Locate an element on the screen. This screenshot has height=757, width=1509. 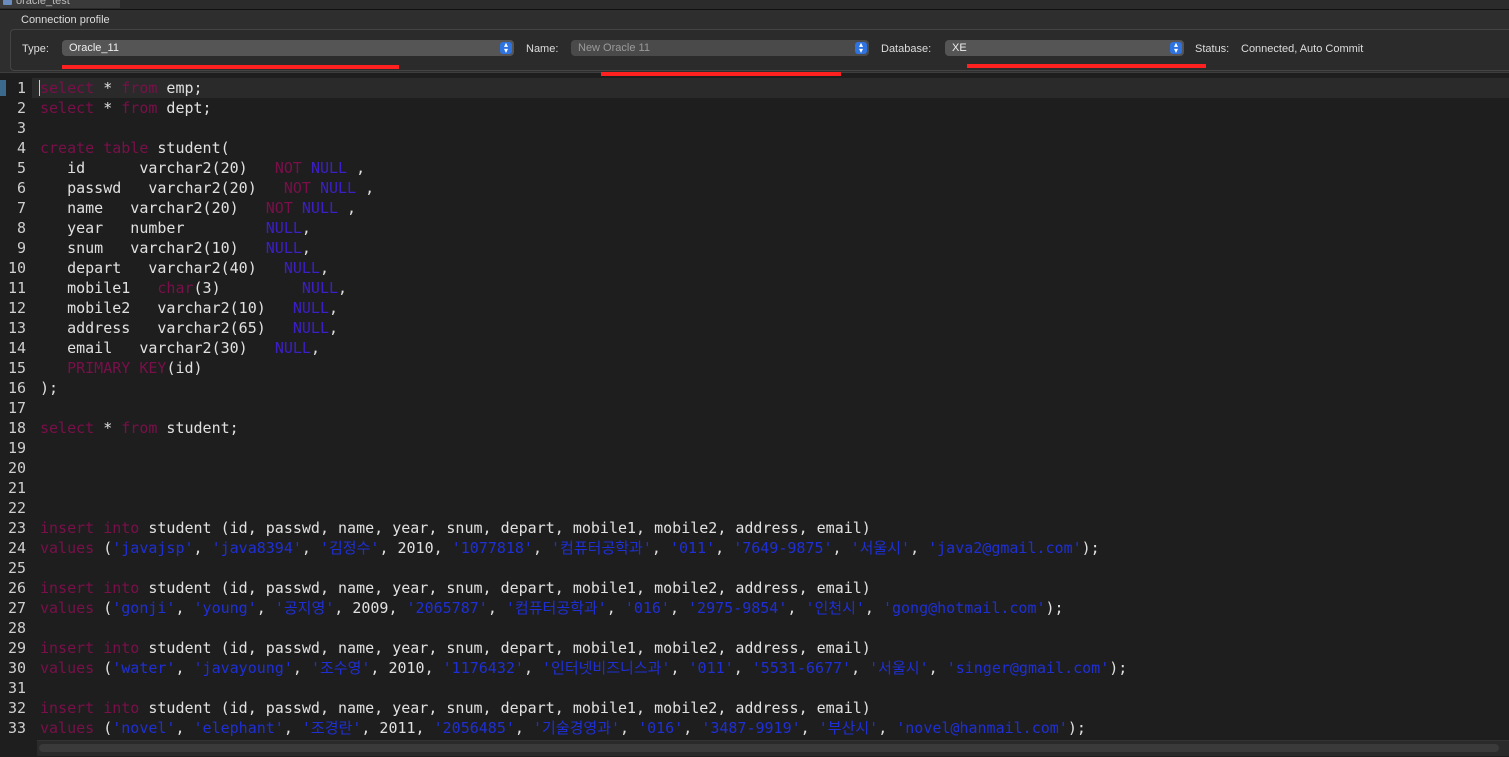
database-underline-annotation is located at coordinates (1086, 66).